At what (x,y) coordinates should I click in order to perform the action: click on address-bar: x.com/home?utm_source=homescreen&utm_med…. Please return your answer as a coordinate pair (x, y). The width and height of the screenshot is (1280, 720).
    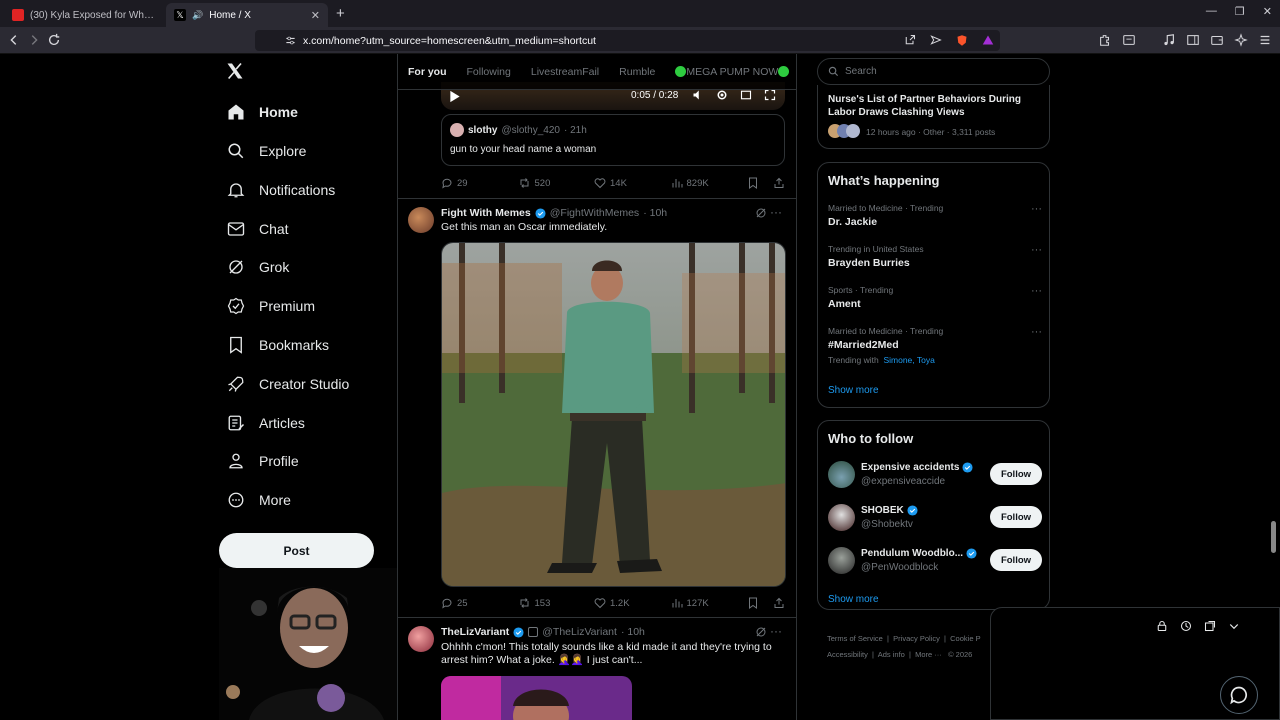
    Looking at the image, I should click on (627, 40).